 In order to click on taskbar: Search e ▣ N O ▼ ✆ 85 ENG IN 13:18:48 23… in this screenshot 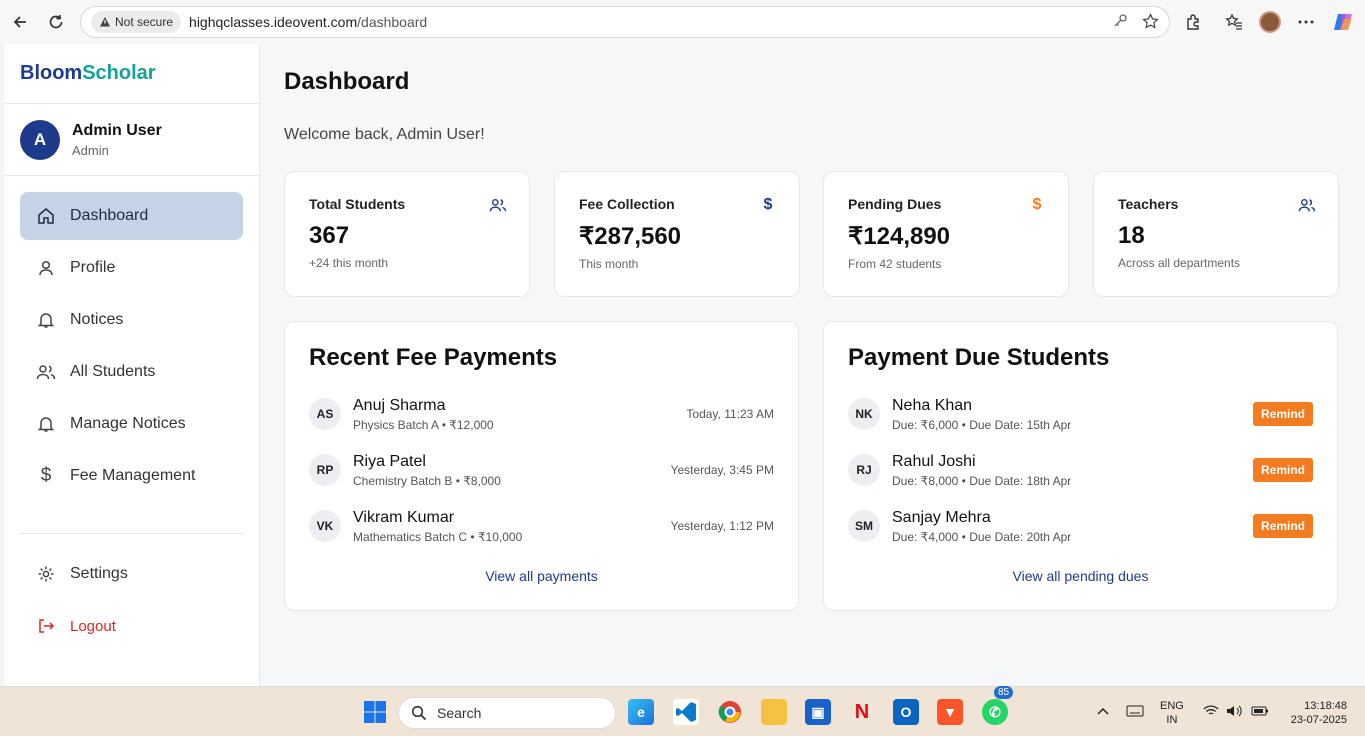, I will do `click(682, 711)`.